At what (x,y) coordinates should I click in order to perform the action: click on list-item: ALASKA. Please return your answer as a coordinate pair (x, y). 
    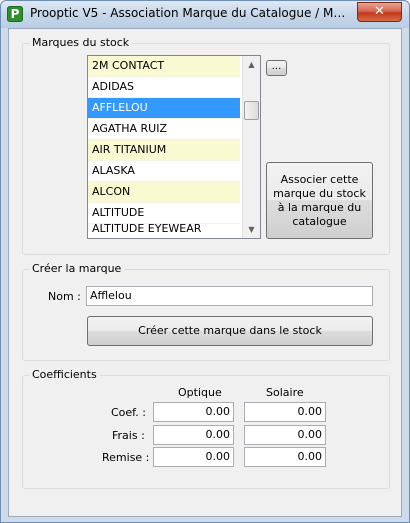
    Looking at the image, I should click on (164, 171).